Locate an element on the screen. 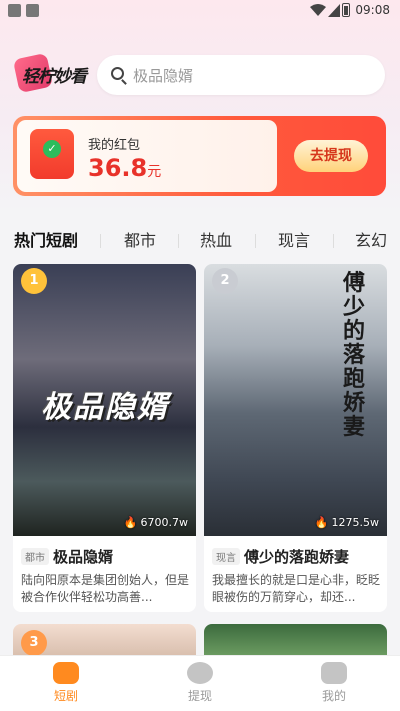  red-packet-icon: ✓ is located at coordinates (52, 154).